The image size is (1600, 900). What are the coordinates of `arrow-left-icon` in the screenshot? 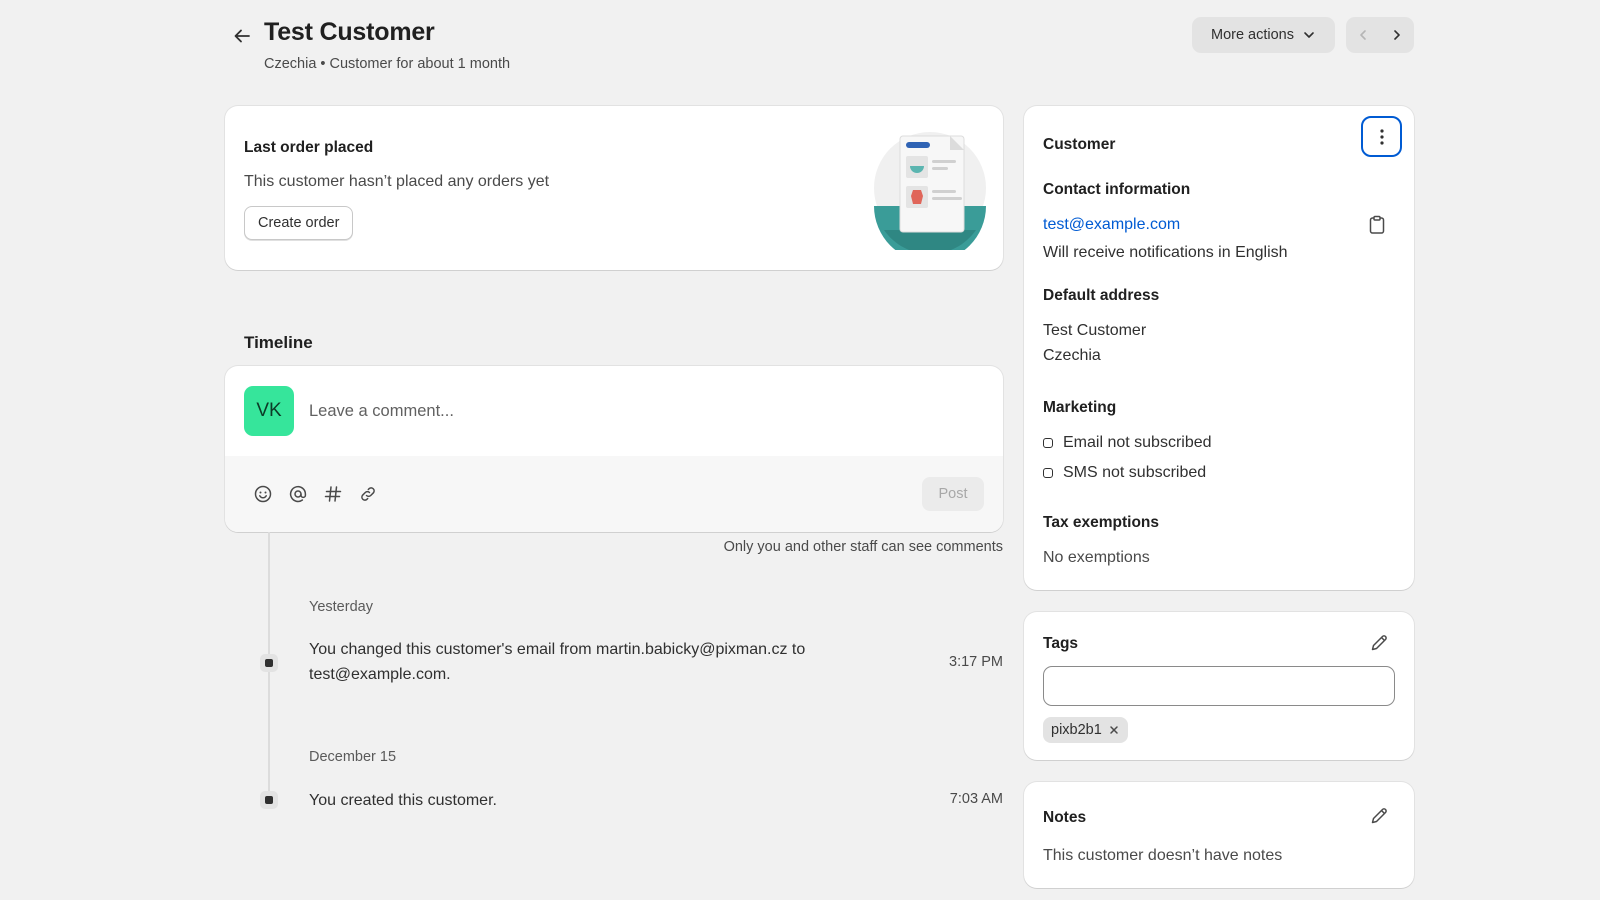 It's located at (242, 36).